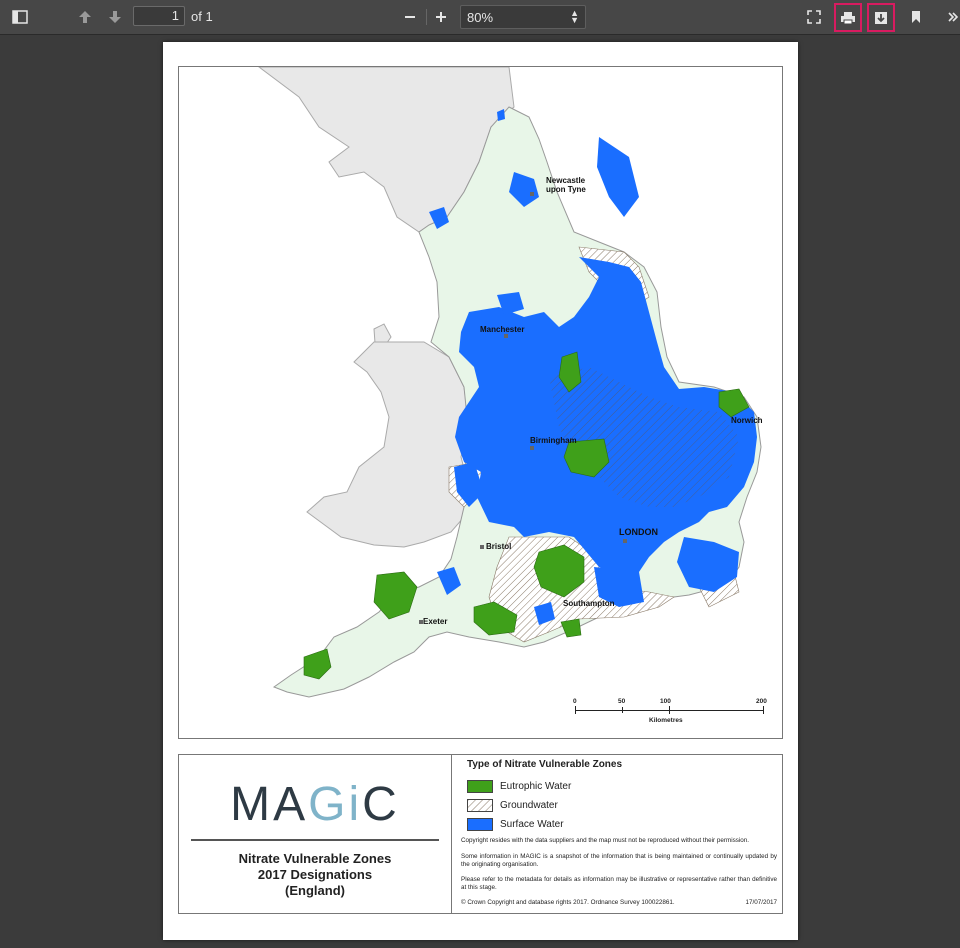 This screenshot has width=960, height=948. Describe the element at coordinates (814, 17) in the screenshot. I see `fullscreen-icon` at that location.